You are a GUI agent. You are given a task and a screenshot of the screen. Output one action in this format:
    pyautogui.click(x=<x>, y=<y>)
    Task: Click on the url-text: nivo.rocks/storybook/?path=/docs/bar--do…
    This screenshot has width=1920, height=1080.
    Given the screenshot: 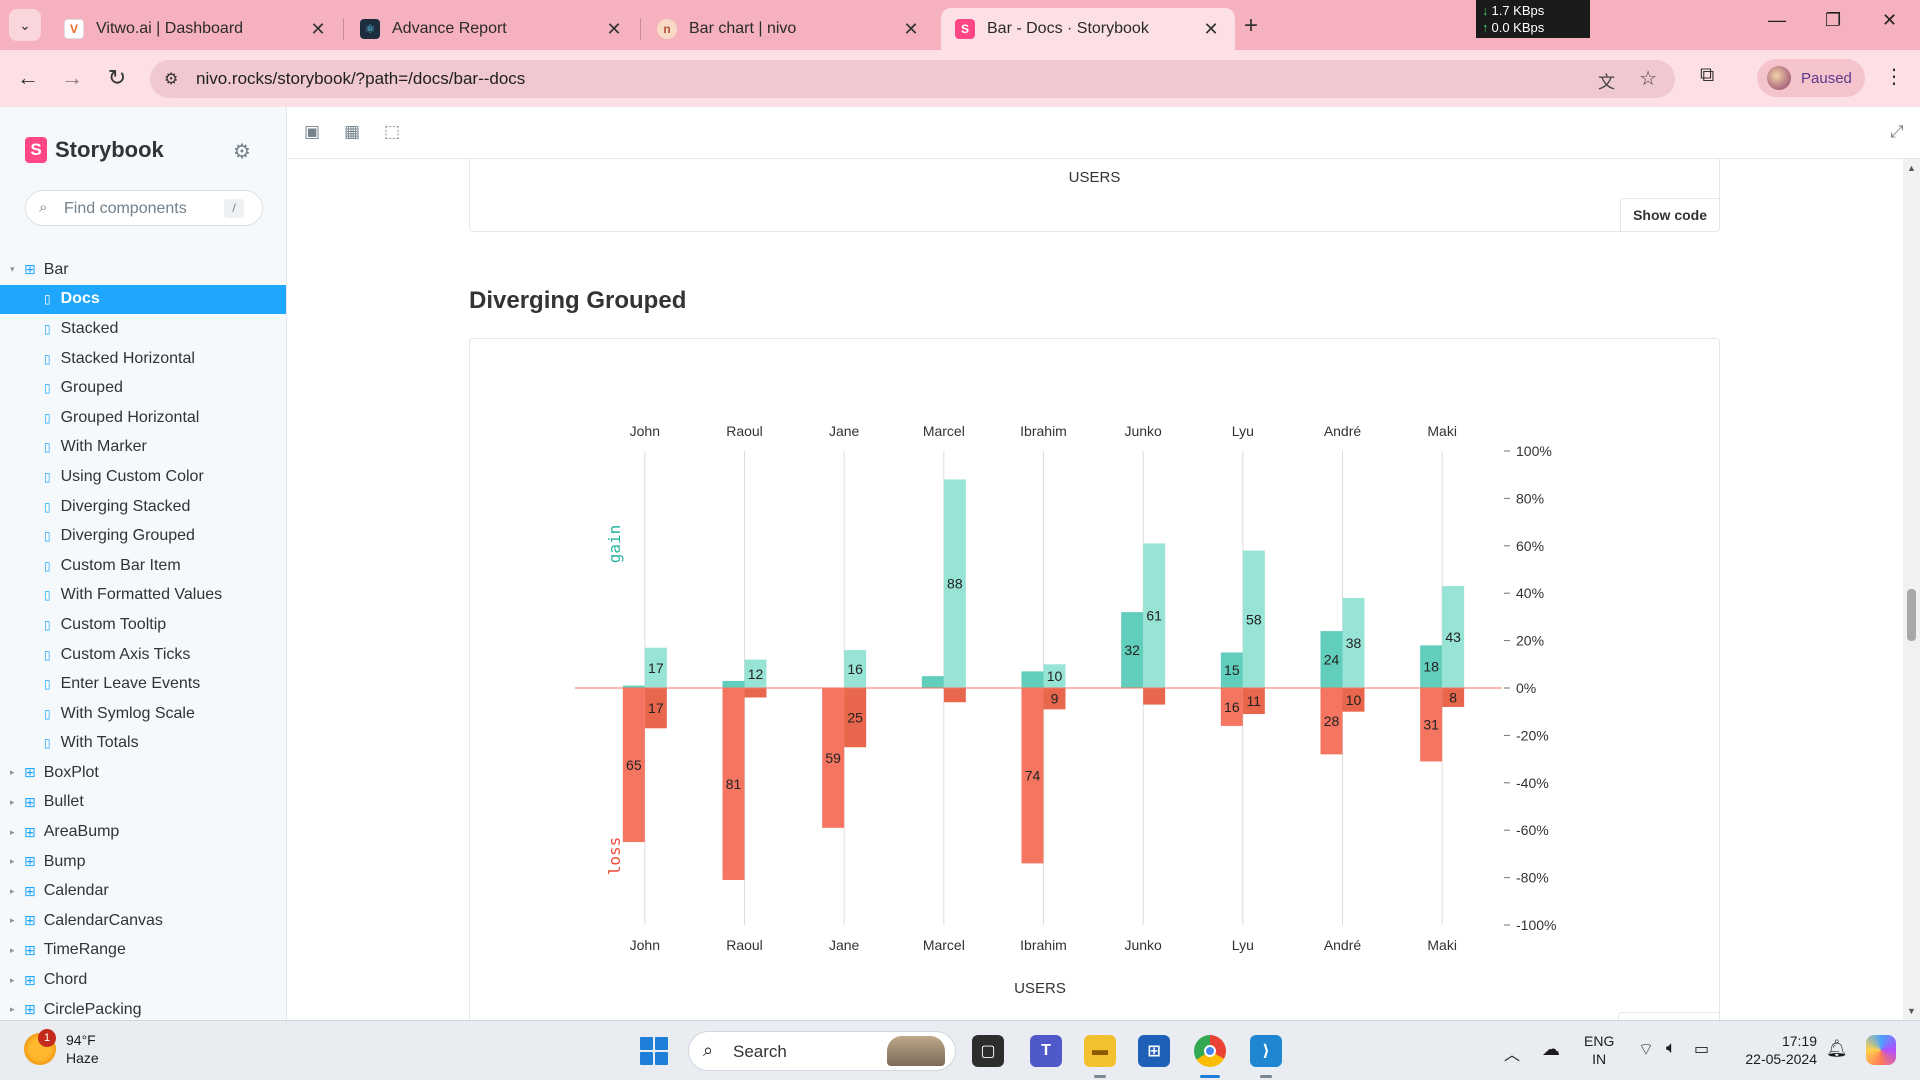 What is the action you would take?
    pyautogui.click(x=360, y=79)
    